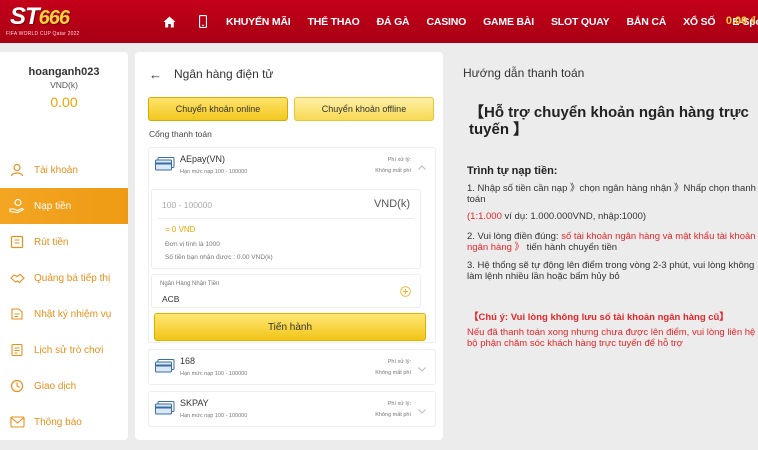 The image size is (758, 450). What do you see at coordinates (194, 403) in the screenshot?
I see `gateway-name: SKPAY` at bounding box center [194, 403].